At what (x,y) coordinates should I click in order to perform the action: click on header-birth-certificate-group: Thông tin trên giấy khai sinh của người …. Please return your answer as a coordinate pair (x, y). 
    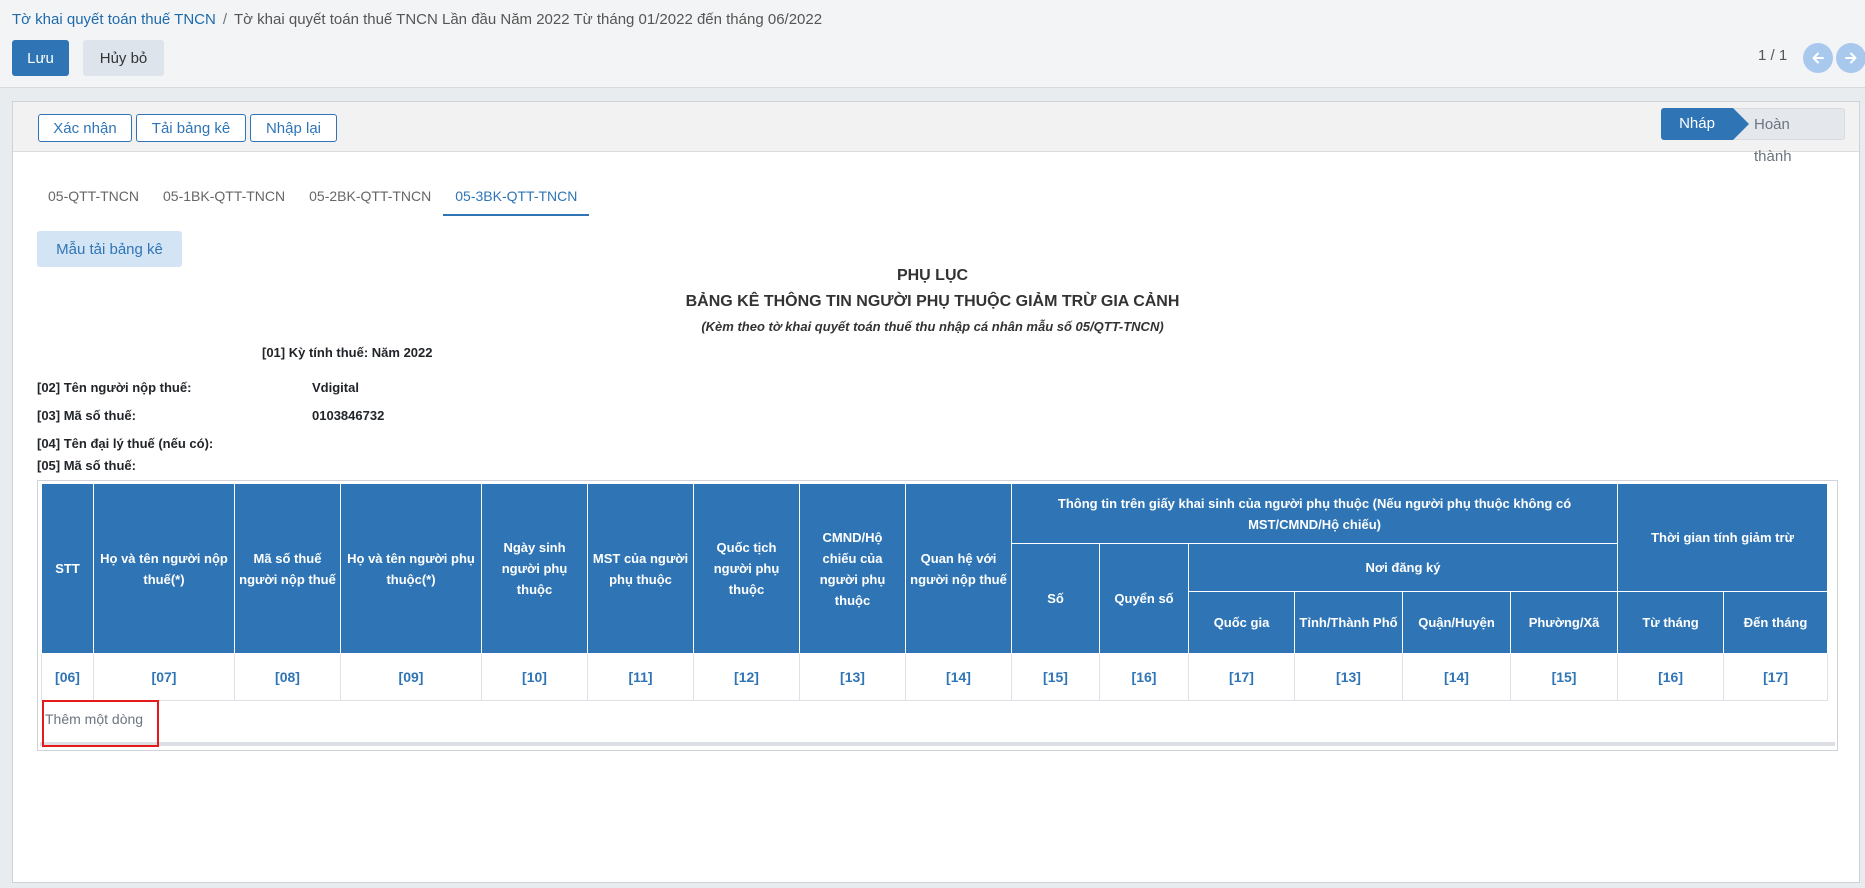
    Looking at the image, I should click on (1314, 513).